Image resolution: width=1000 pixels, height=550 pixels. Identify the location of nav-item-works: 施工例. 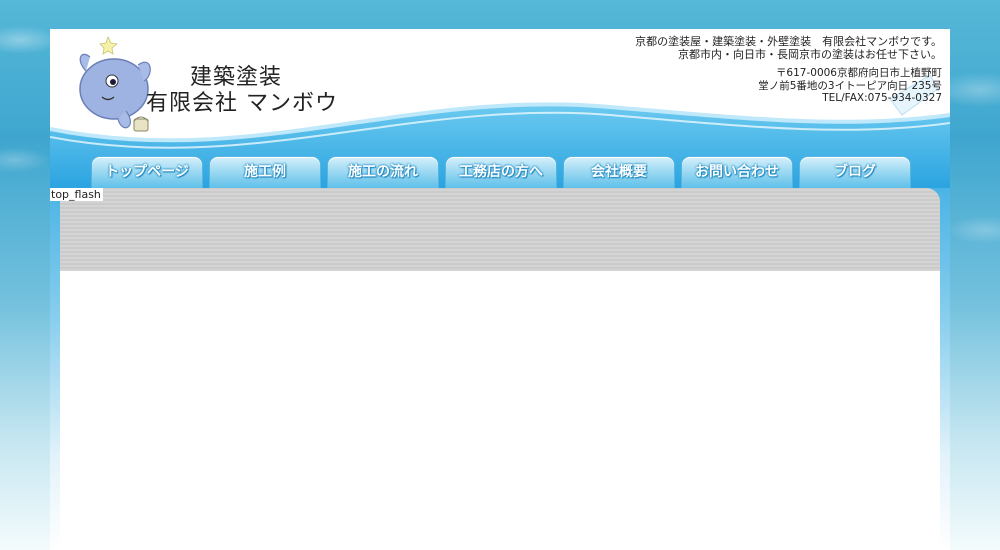
(265, 172).